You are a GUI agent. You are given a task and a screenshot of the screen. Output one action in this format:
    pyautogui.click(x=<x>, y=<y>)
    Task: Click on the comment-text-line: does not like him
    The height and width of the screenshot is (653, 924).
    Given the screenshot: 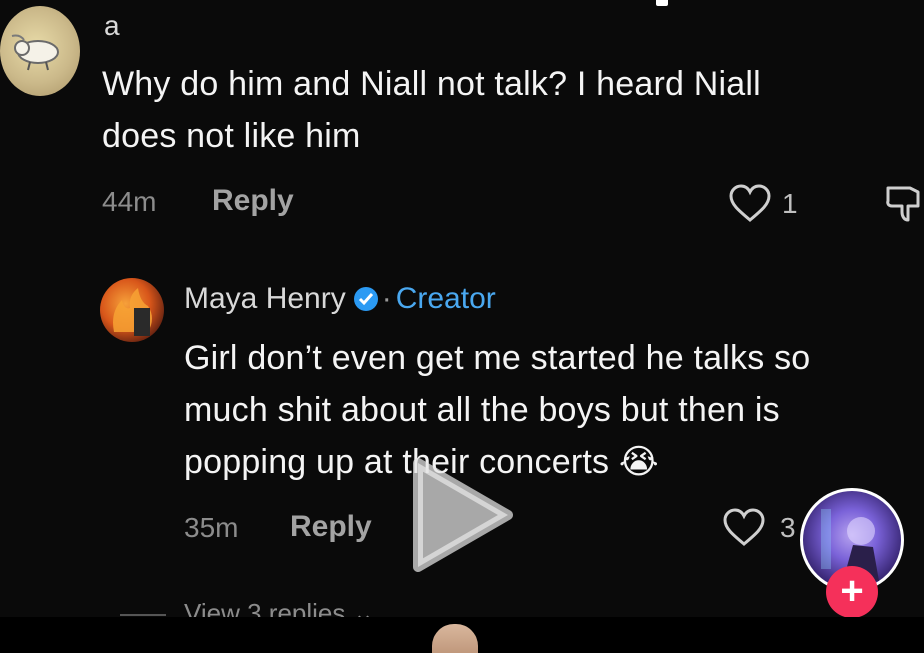 What is the action you would take?
    pyautogui.click(x=231, y=136)
    